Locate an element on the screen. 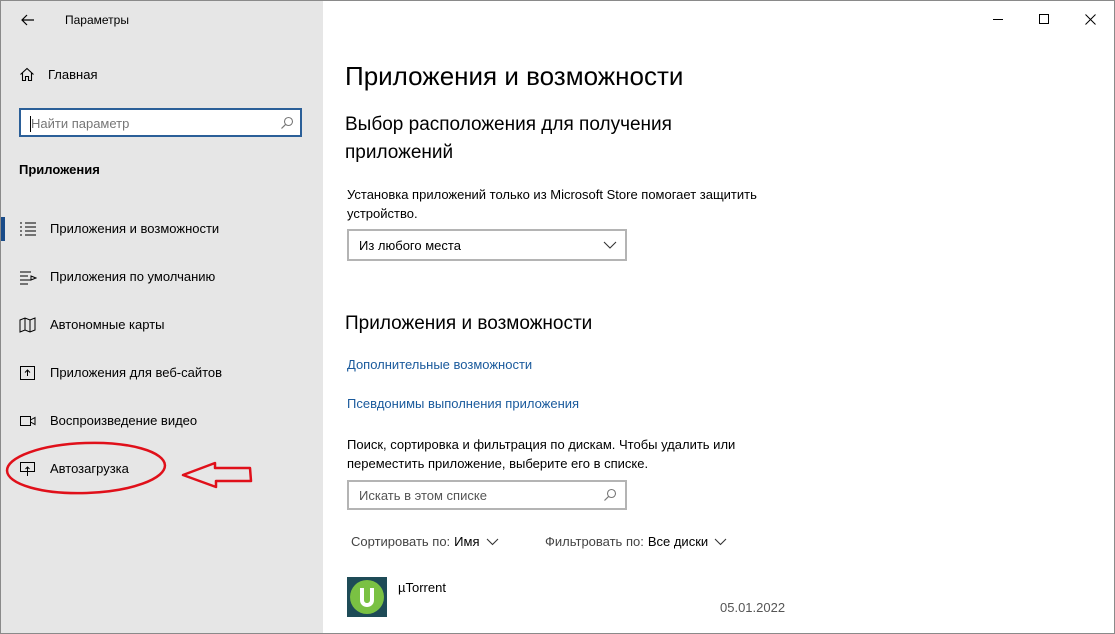 This screenshot has height=634, width=1115. home-nav-item: Главная is located at coordinates (58, 74).